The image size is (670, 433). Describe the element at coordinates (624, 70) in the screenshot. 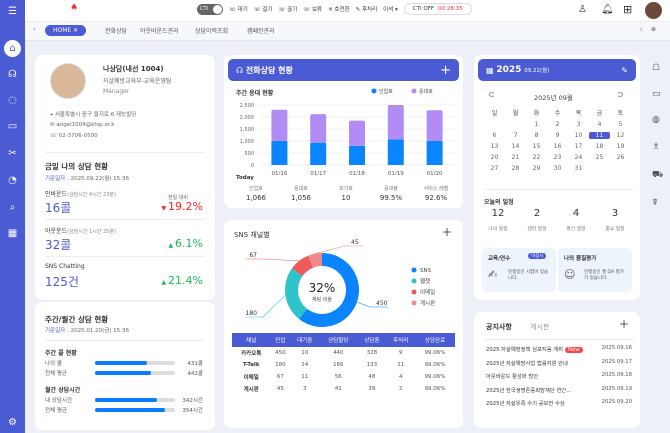

I see `edit-icon: ✎` at that location.